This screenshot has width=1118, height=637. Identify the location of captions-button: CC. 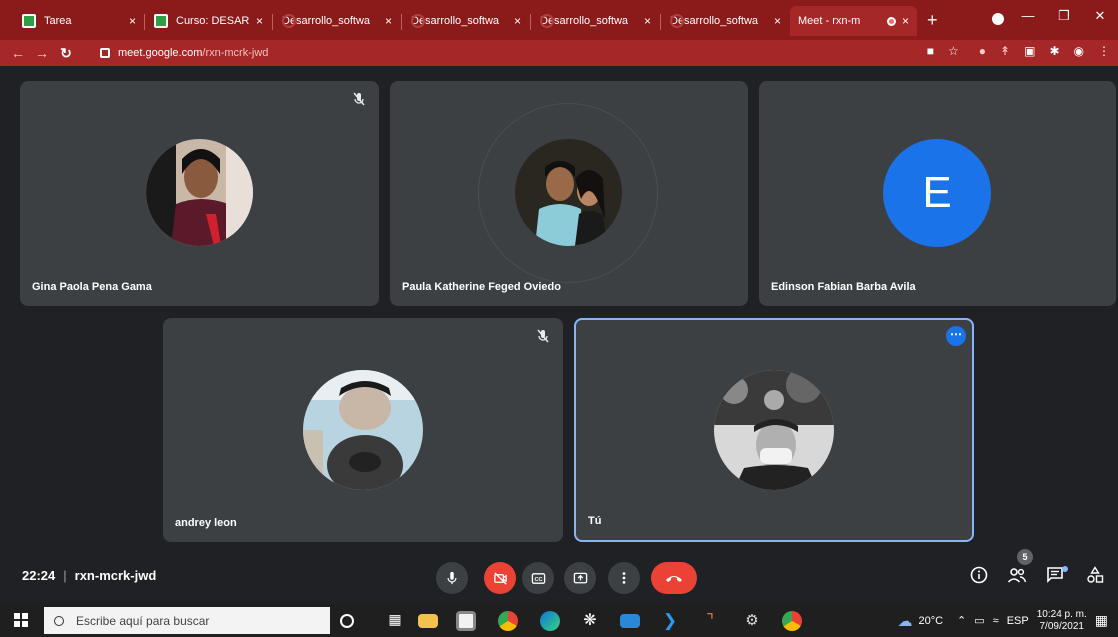
(538, 578).